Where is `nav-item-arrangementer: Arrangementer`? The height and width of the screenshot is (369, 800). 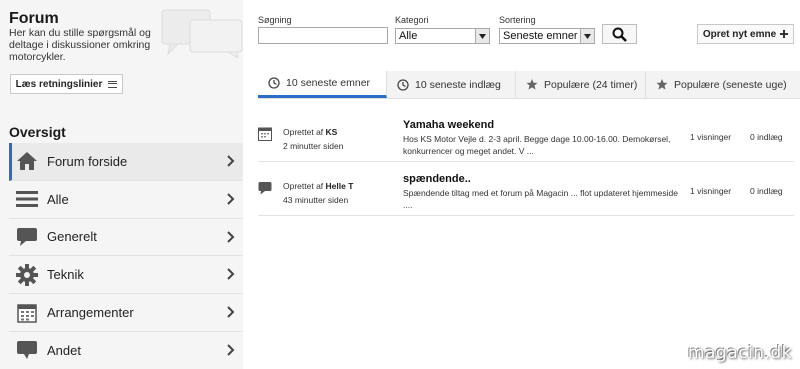
nav-item-arrangementer: Arrangementer is located at coordinates (126, 313).